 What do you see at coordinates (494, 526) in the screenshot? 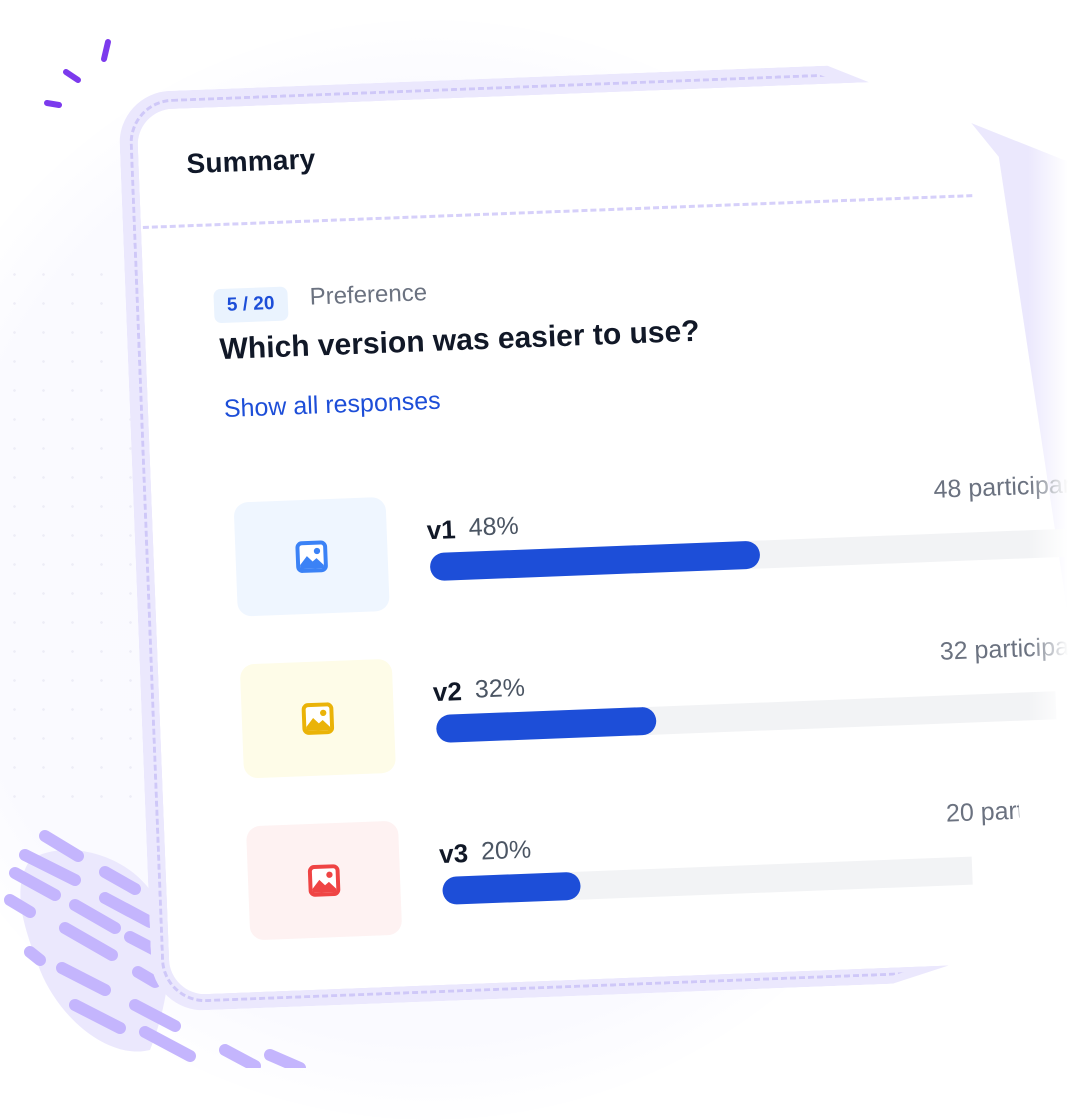
I see `version-percent: 48%` at bounding box center [494, 526].